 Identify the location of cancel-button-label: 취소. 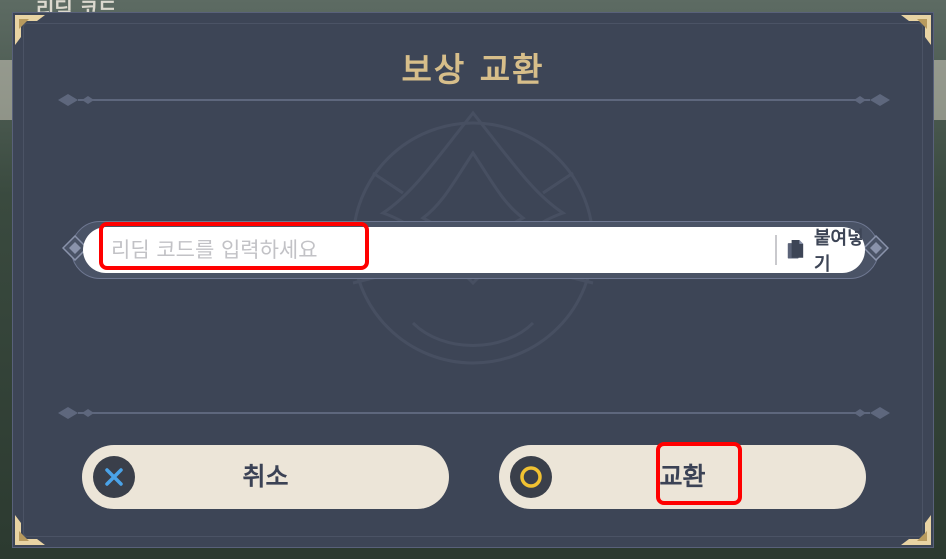
(265, 476).